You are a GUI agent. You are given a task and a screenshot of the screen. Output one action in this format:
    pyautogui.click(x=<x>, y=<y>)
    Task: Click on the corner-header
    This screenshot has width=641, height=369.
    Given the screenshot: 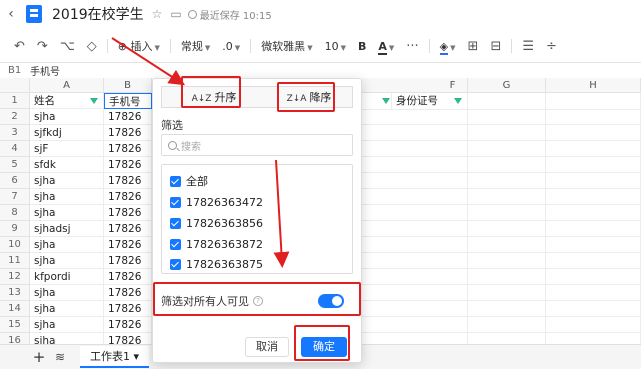 What is the action you would take?
    pyautogui.click(x=15, y=85)
    